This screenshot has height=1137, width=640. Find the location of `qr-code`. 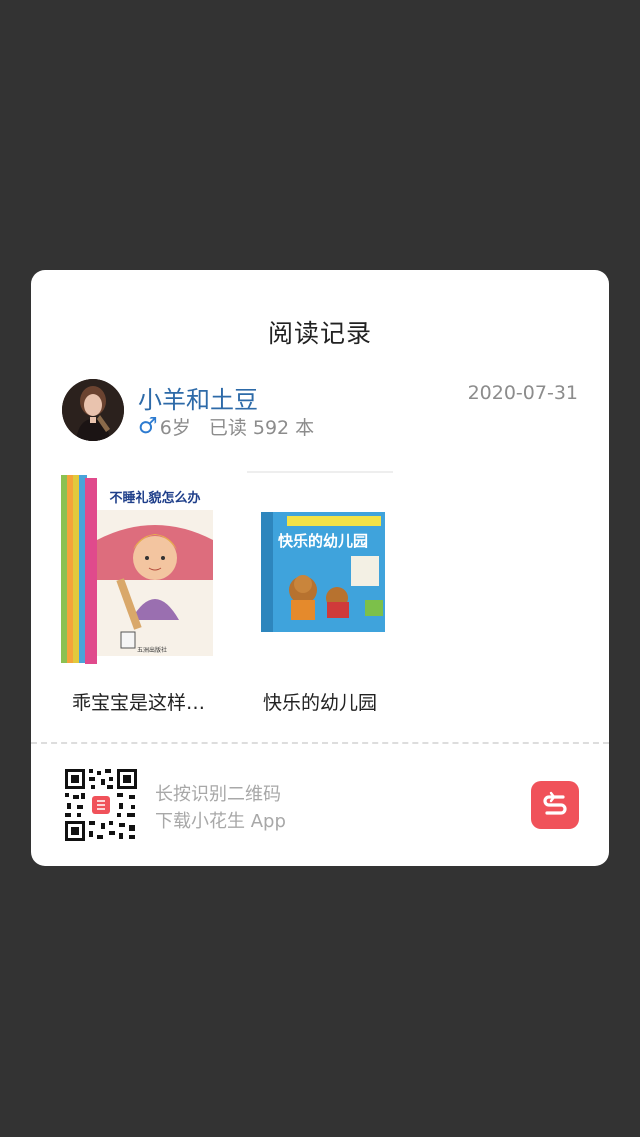

qr-code is located at coordinates (101, 805).